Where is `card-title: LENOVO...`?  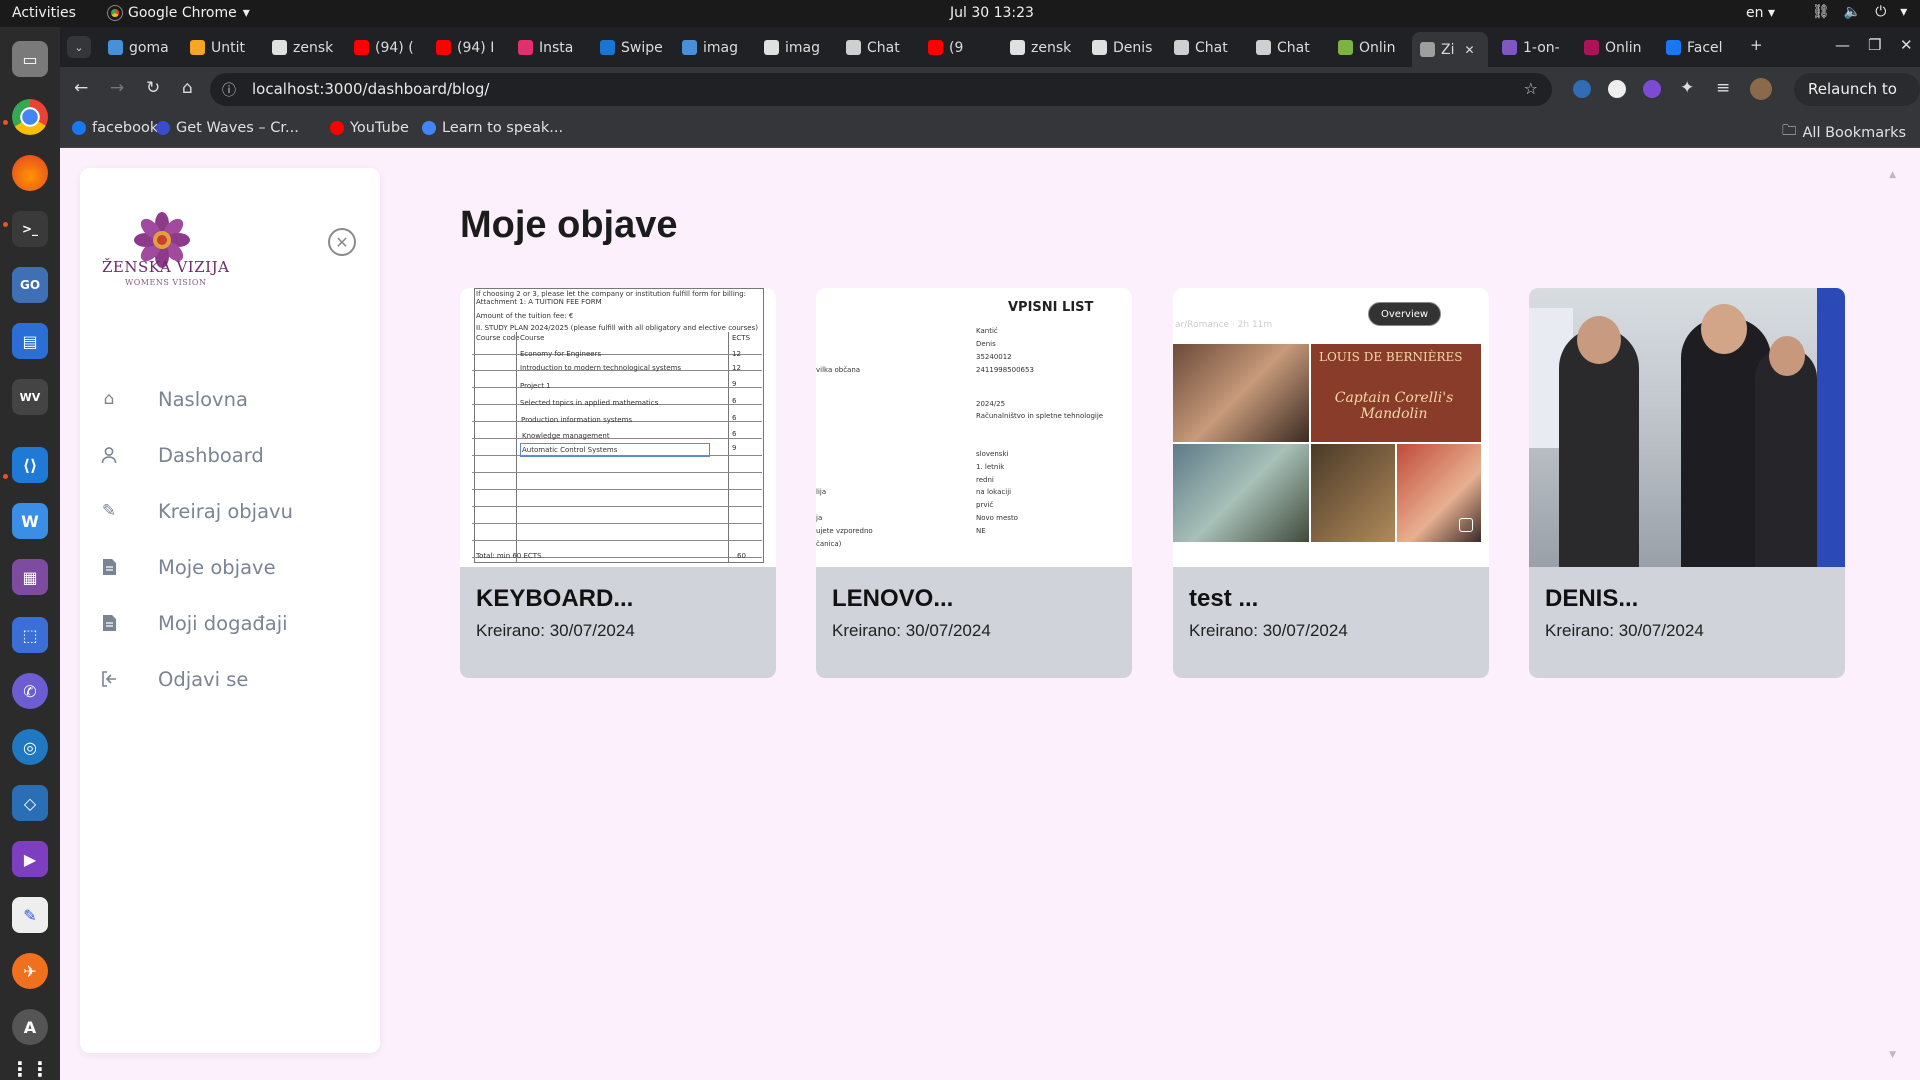 card-title: LENOVO... is located at coordinates (892, 599).